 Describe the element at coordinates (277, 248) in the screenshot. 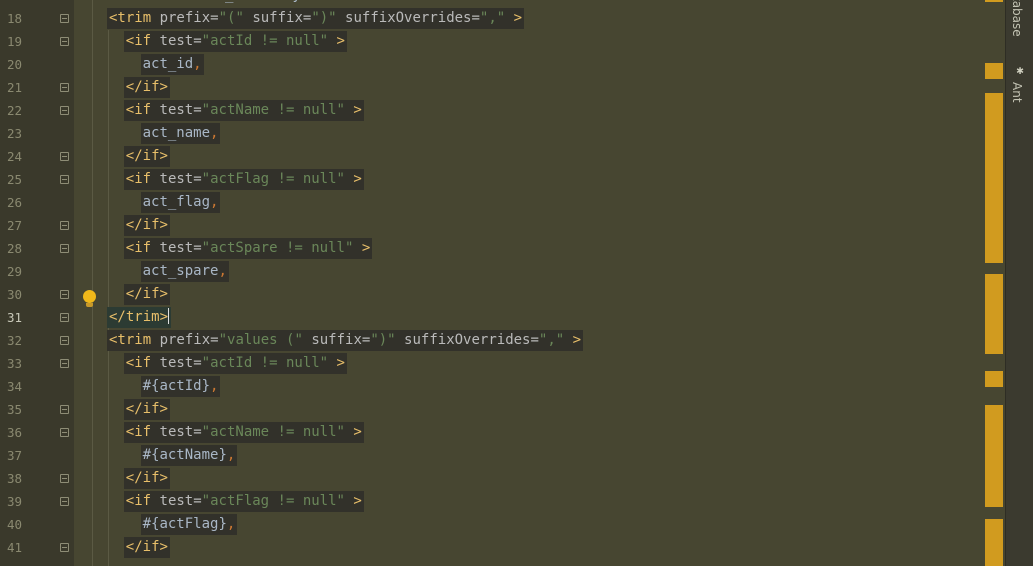

I see `code-token: "actSpare != null"` at that location.